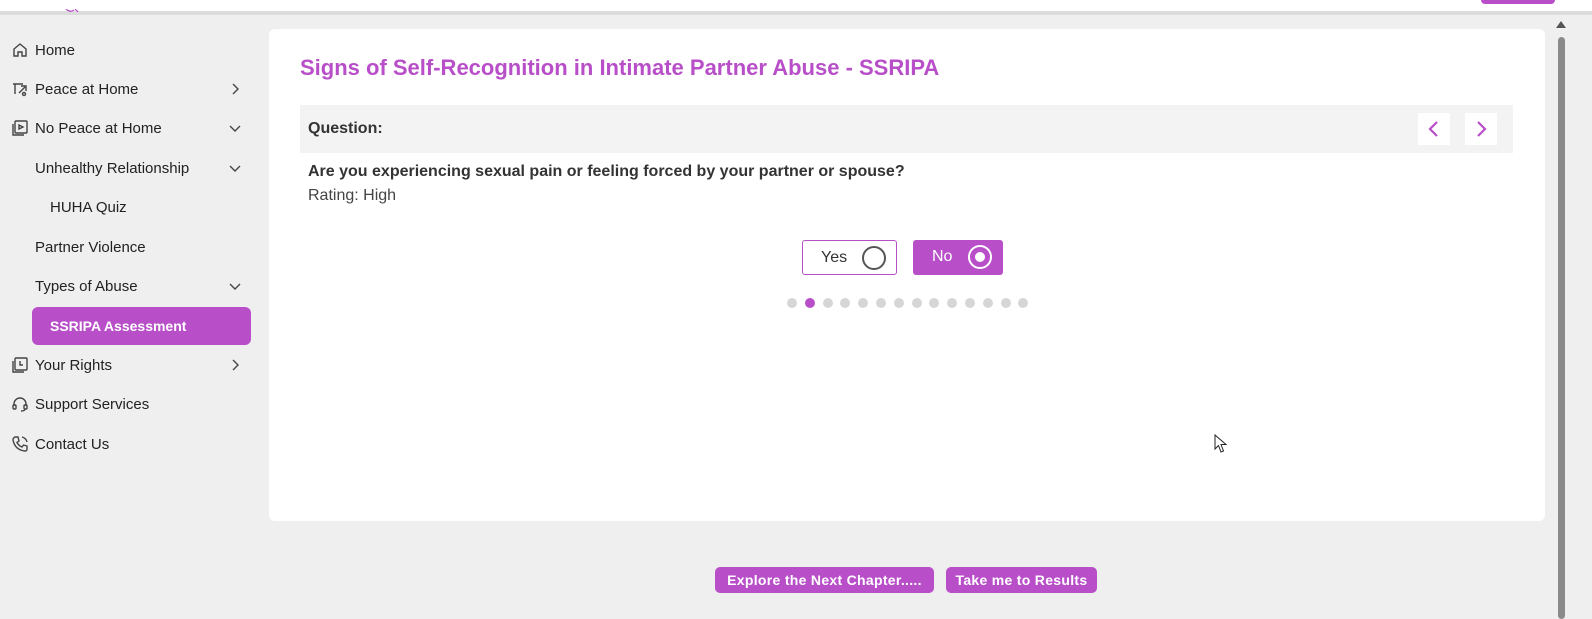 The height and width of the screenshot is (619, 1592). I want to click on answer-yes-option: Yes, so click(849, 257).